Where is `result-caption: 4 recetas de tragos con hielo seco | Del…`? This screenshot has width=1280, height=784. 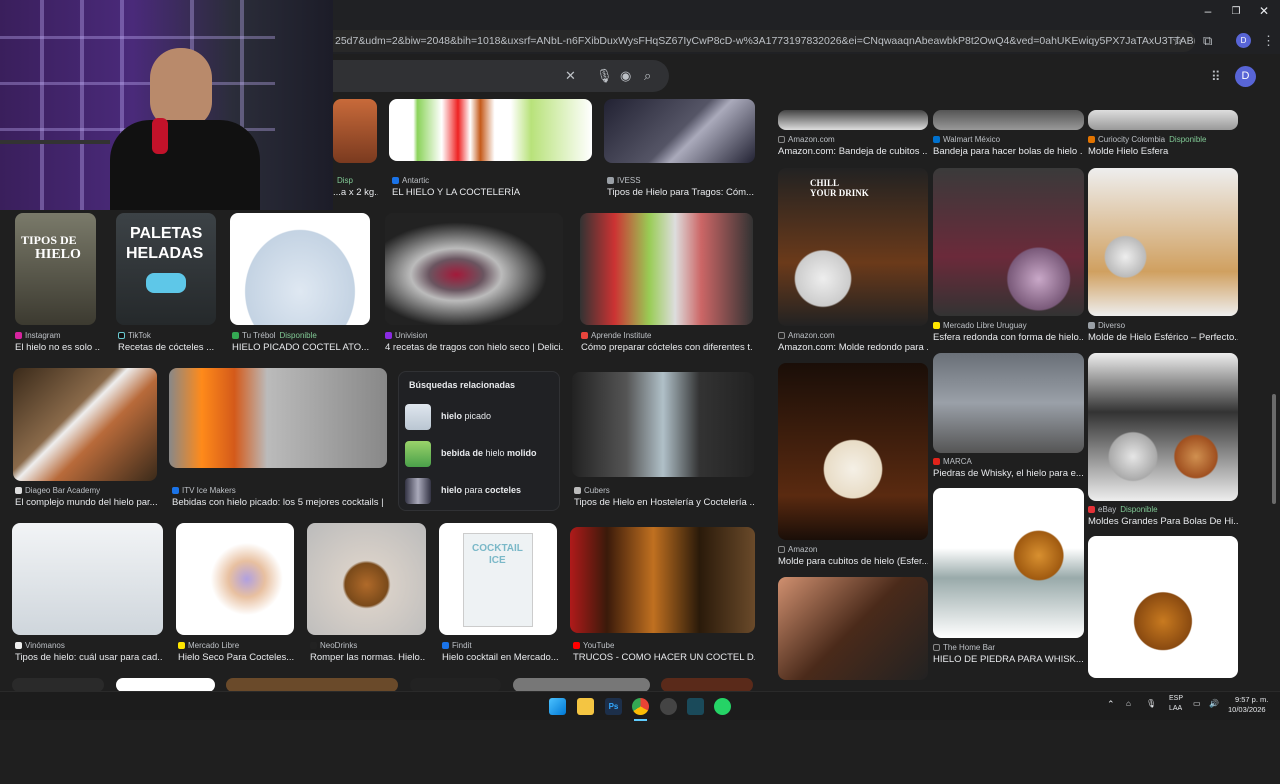
result-caption: 4 recetas de tragos con hielo seco | Del… is located at coordinates (474, 347).